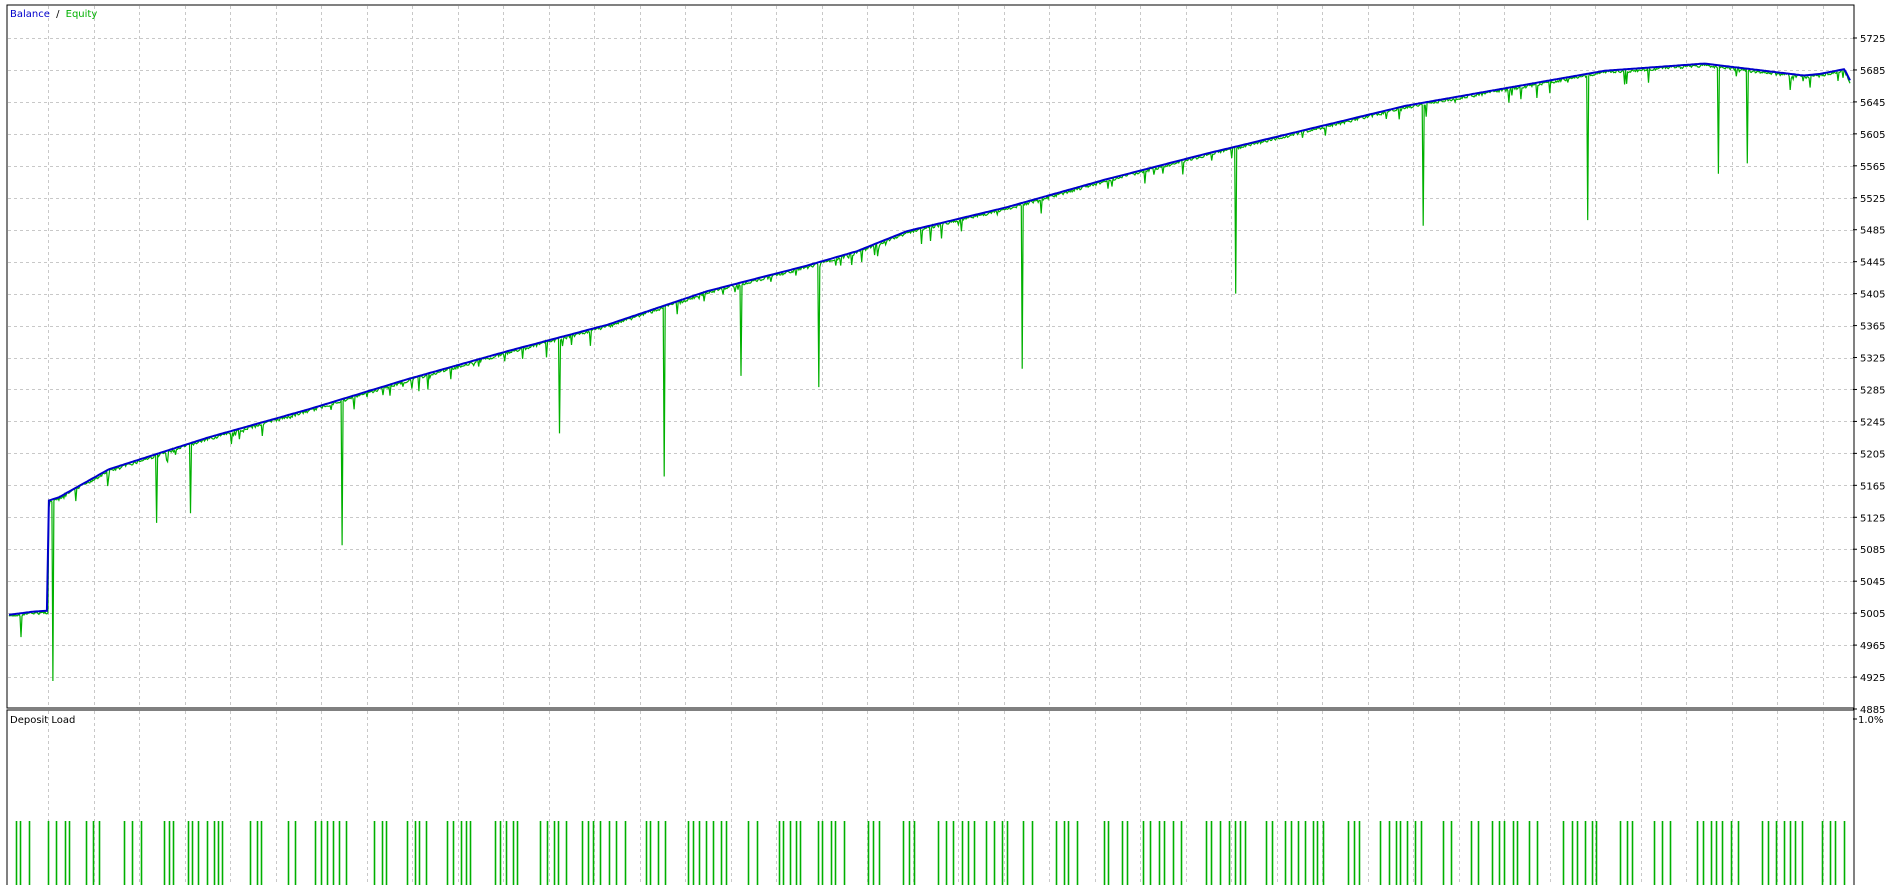 This screenshot has height=885, width=1893. Describe the element at coordinates (1872, 550) in the screenshot. I see `y-tick-label: 5085` at that location.